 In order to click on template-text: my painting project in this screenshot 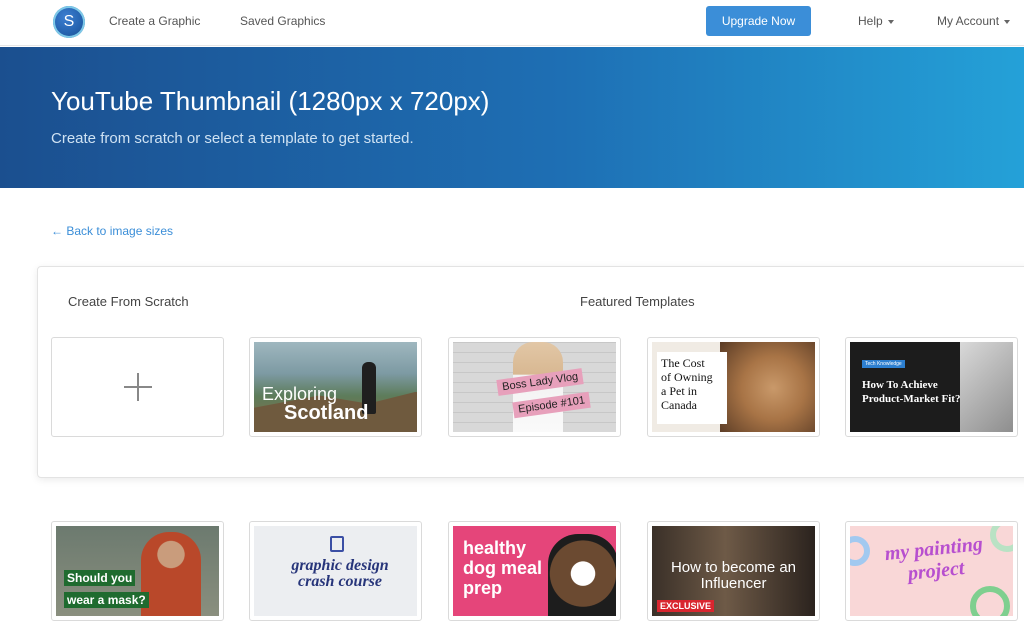, I will do `click(933, 558)`.